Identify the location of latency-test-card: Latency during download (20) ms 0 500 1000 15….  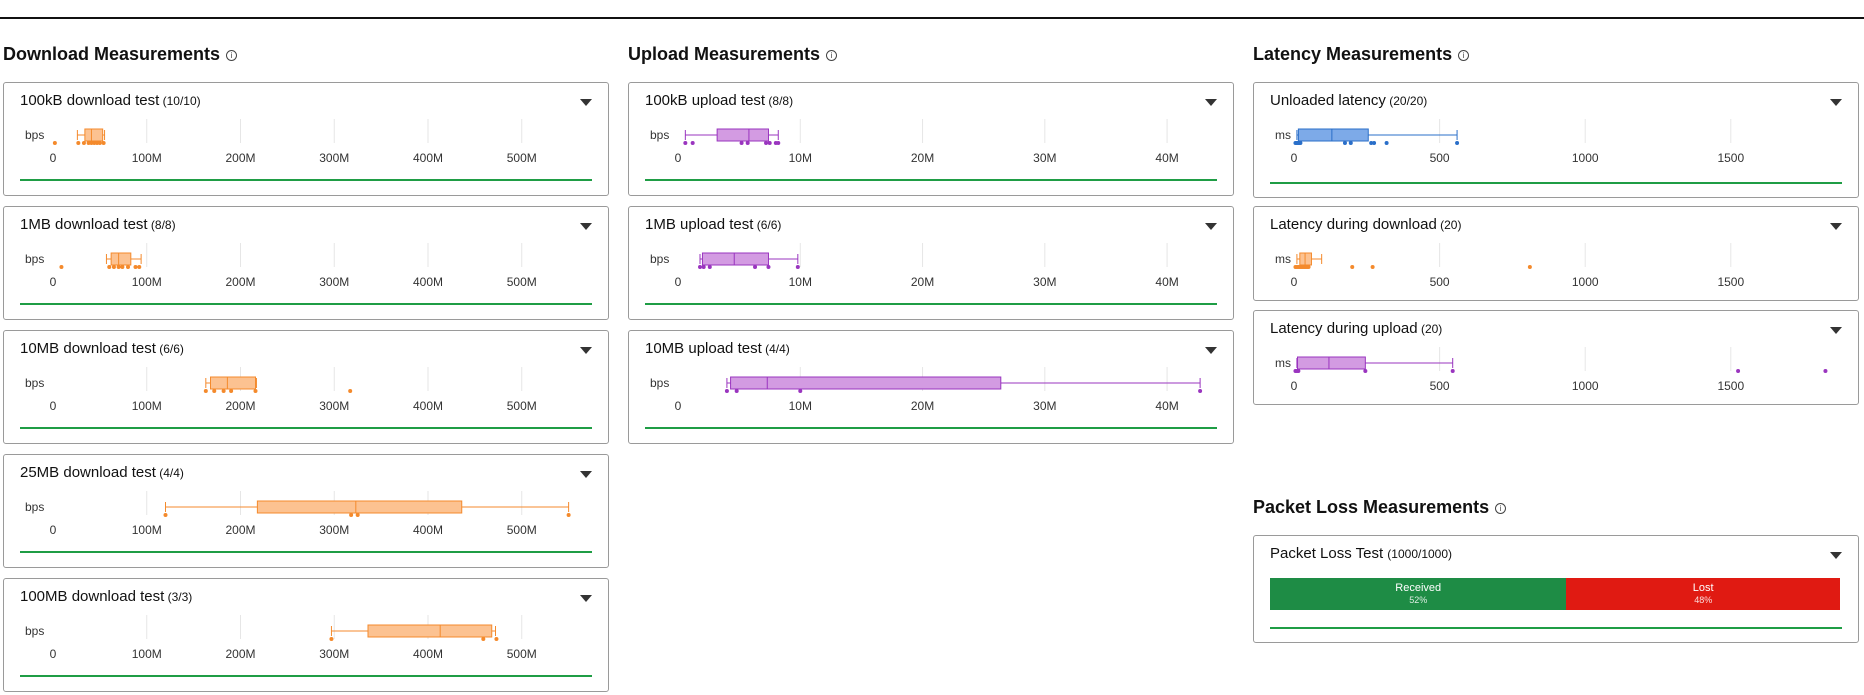
(1556, 253).